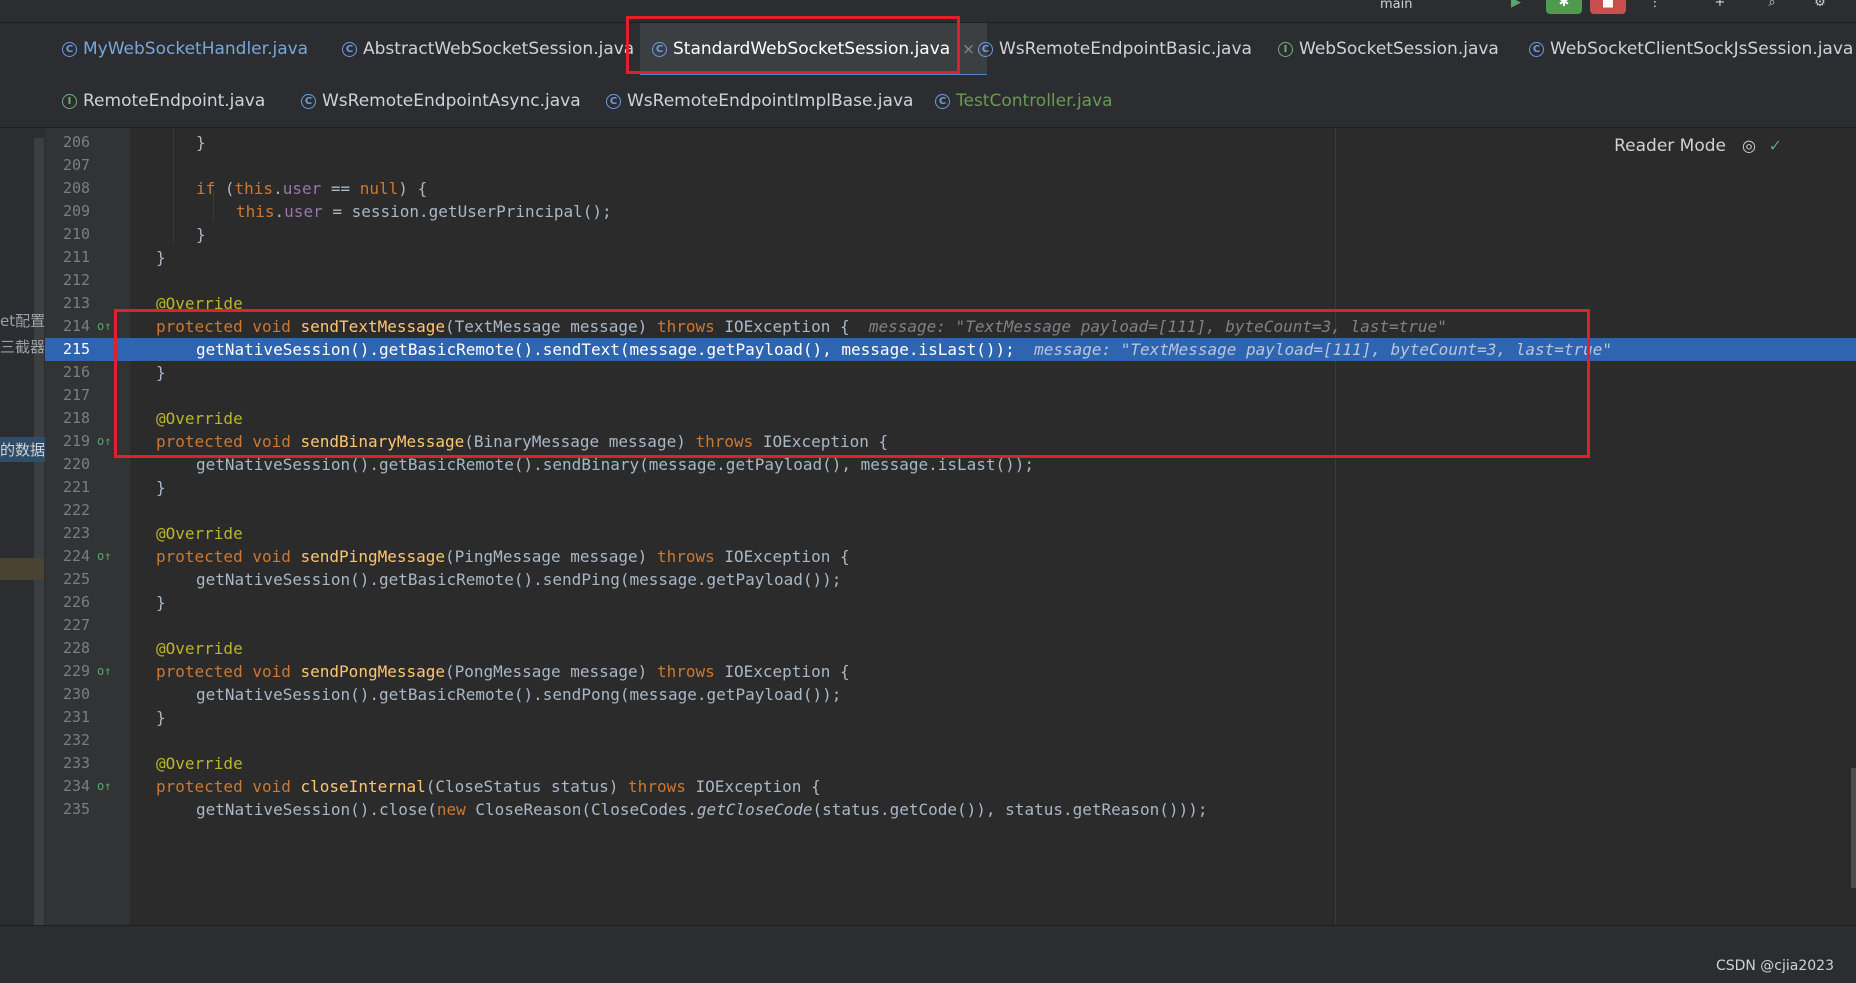 The height and width of the screenshot is (983, 1856). Describe the element at coordinates (1775, 145) in the screenshot. I see `check-icon: ✓` at that location.